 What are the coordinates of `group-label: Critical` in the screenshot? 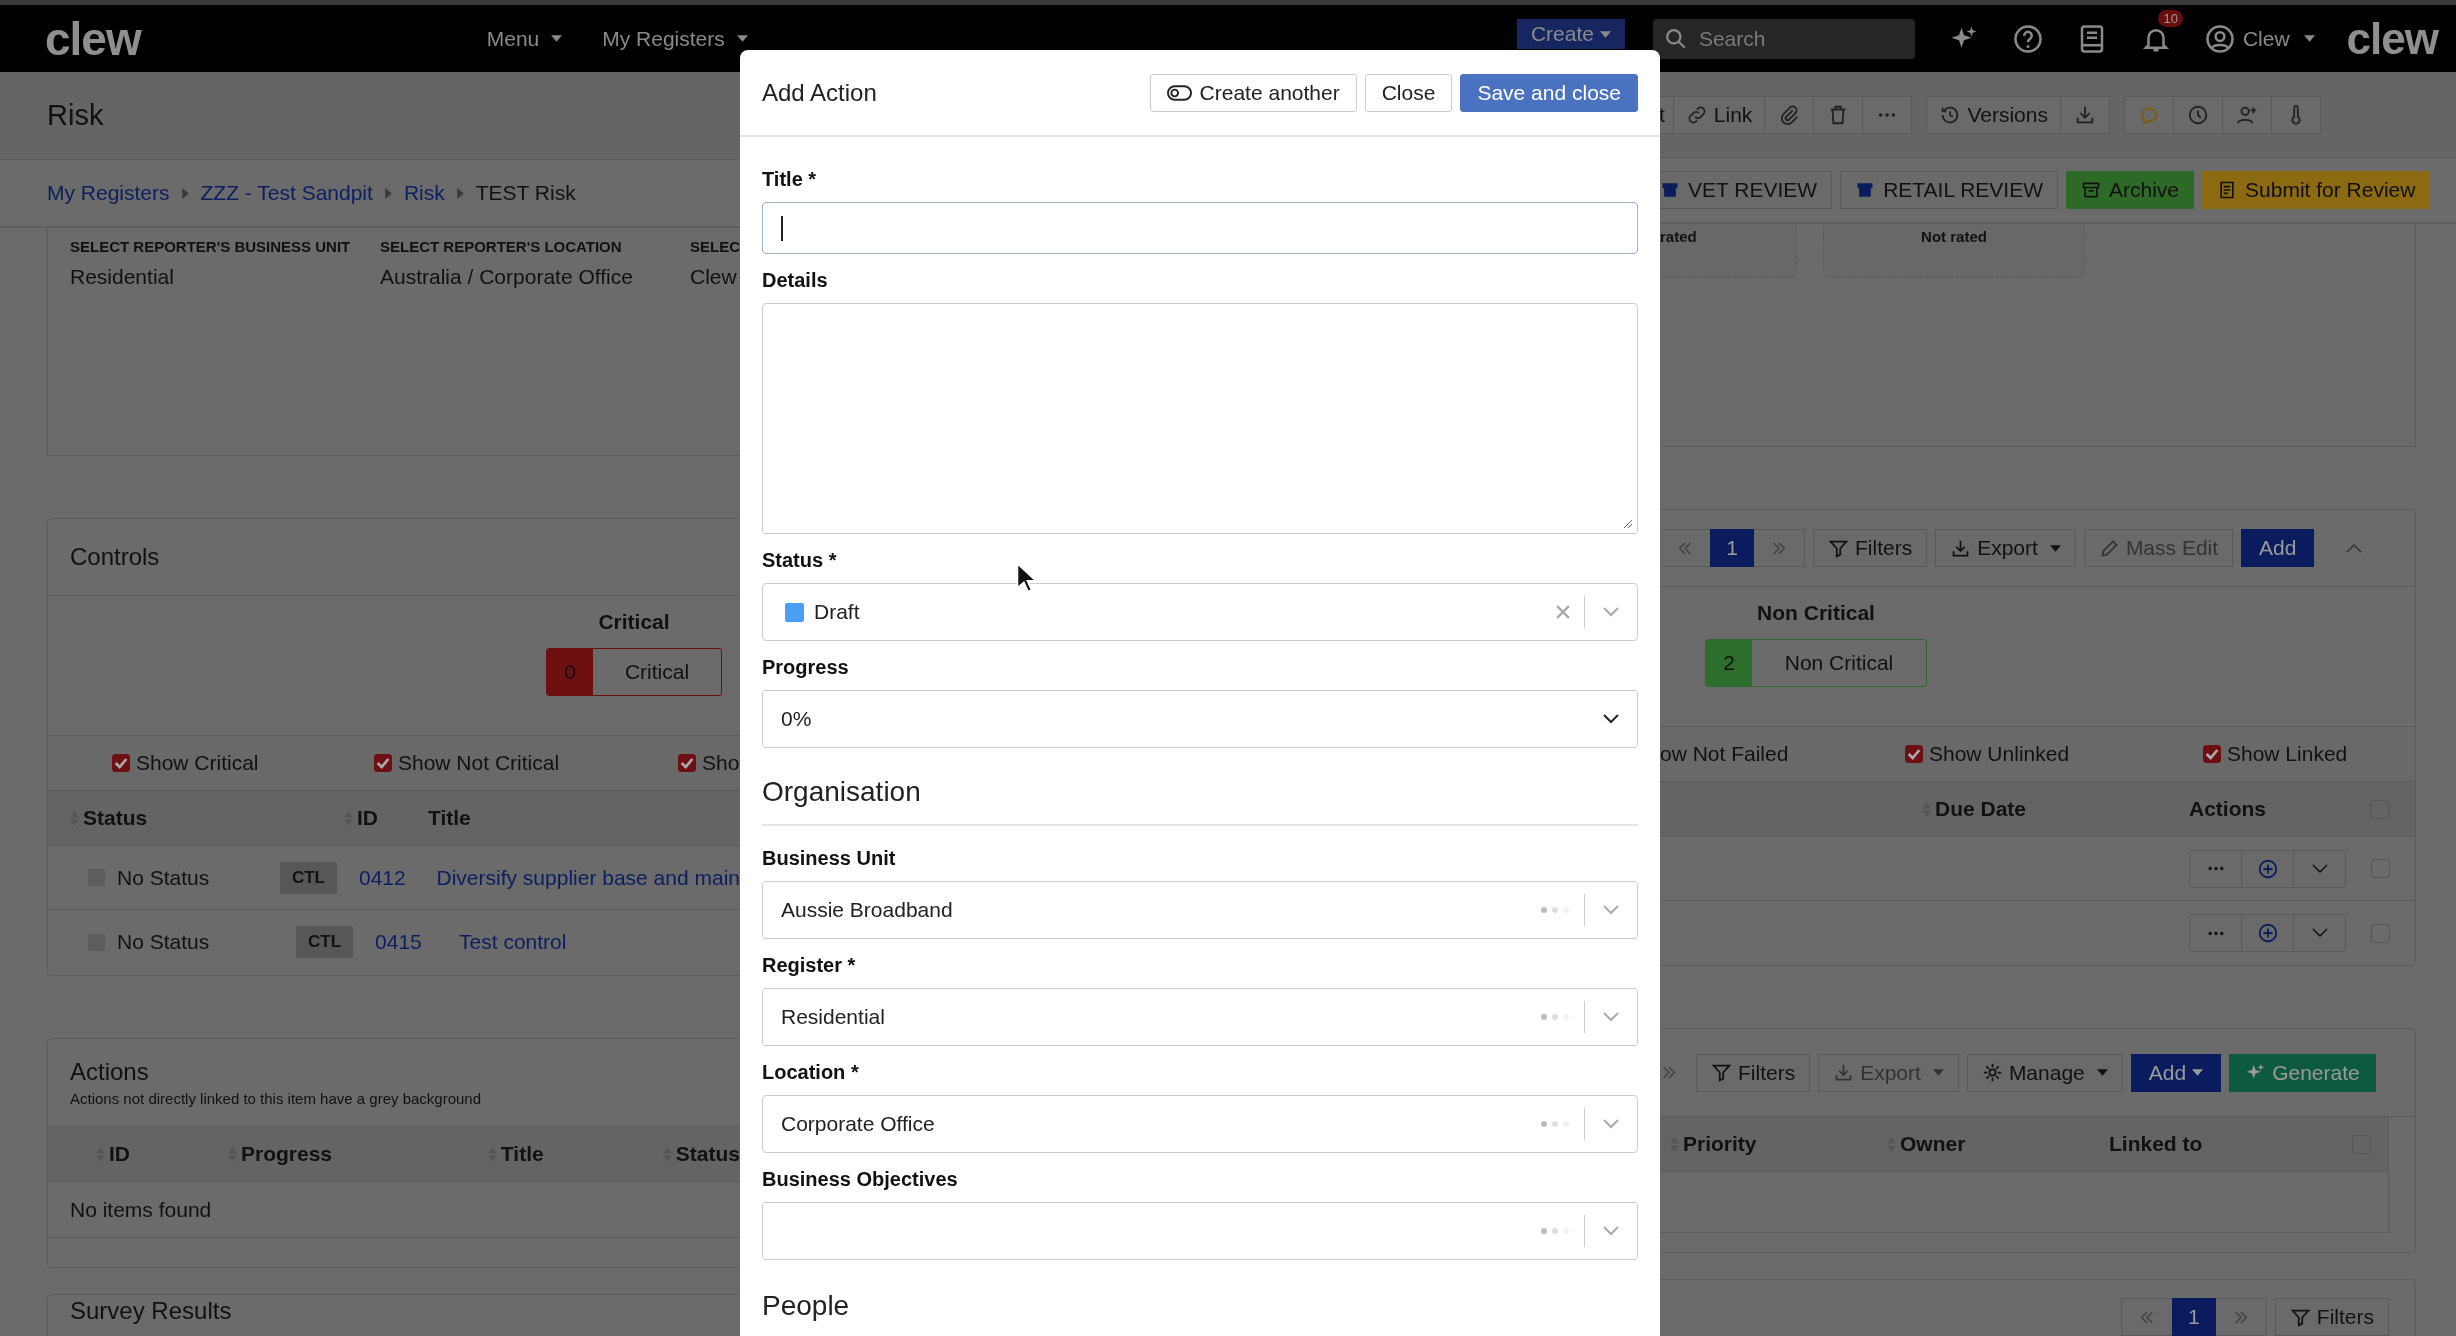 It's located at (657, 672).